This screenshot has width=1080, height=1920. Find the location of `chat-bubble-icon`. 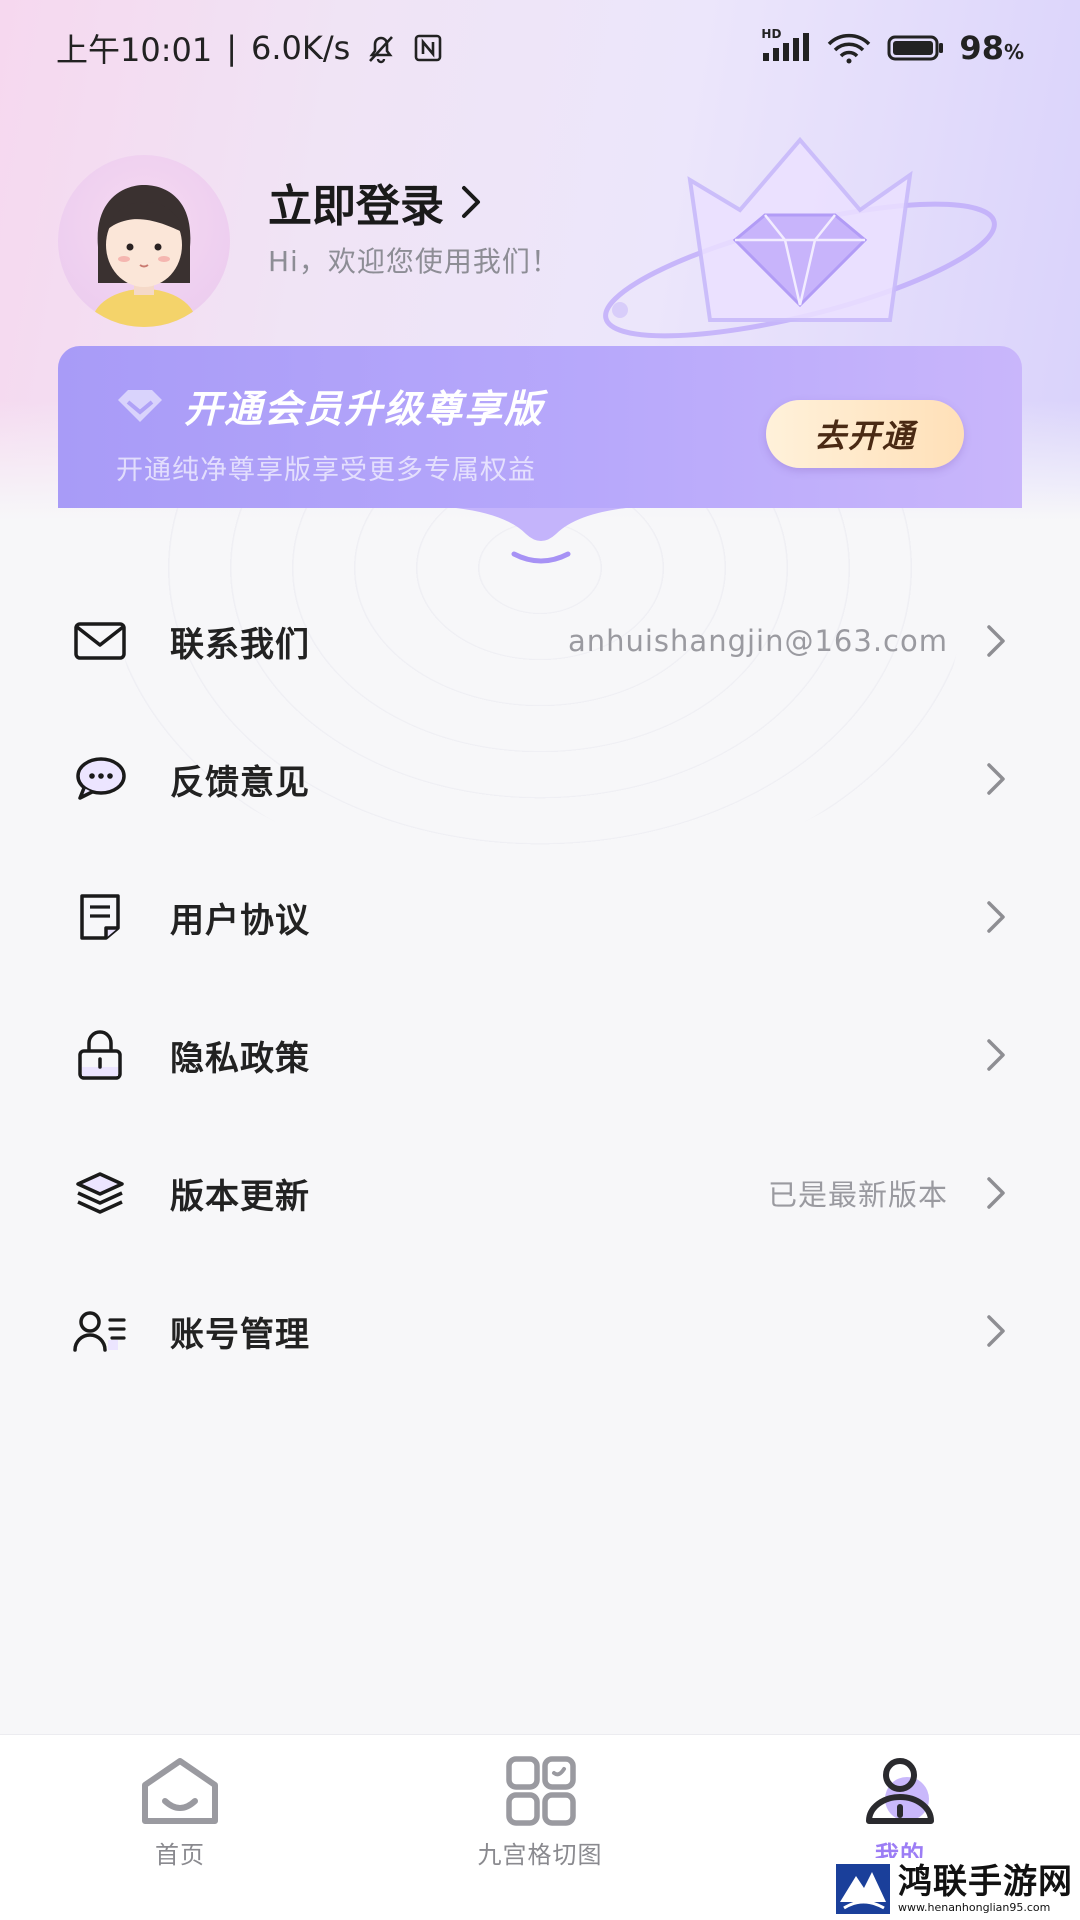

chat-bubble-icon is located at coordinates (100, 779).